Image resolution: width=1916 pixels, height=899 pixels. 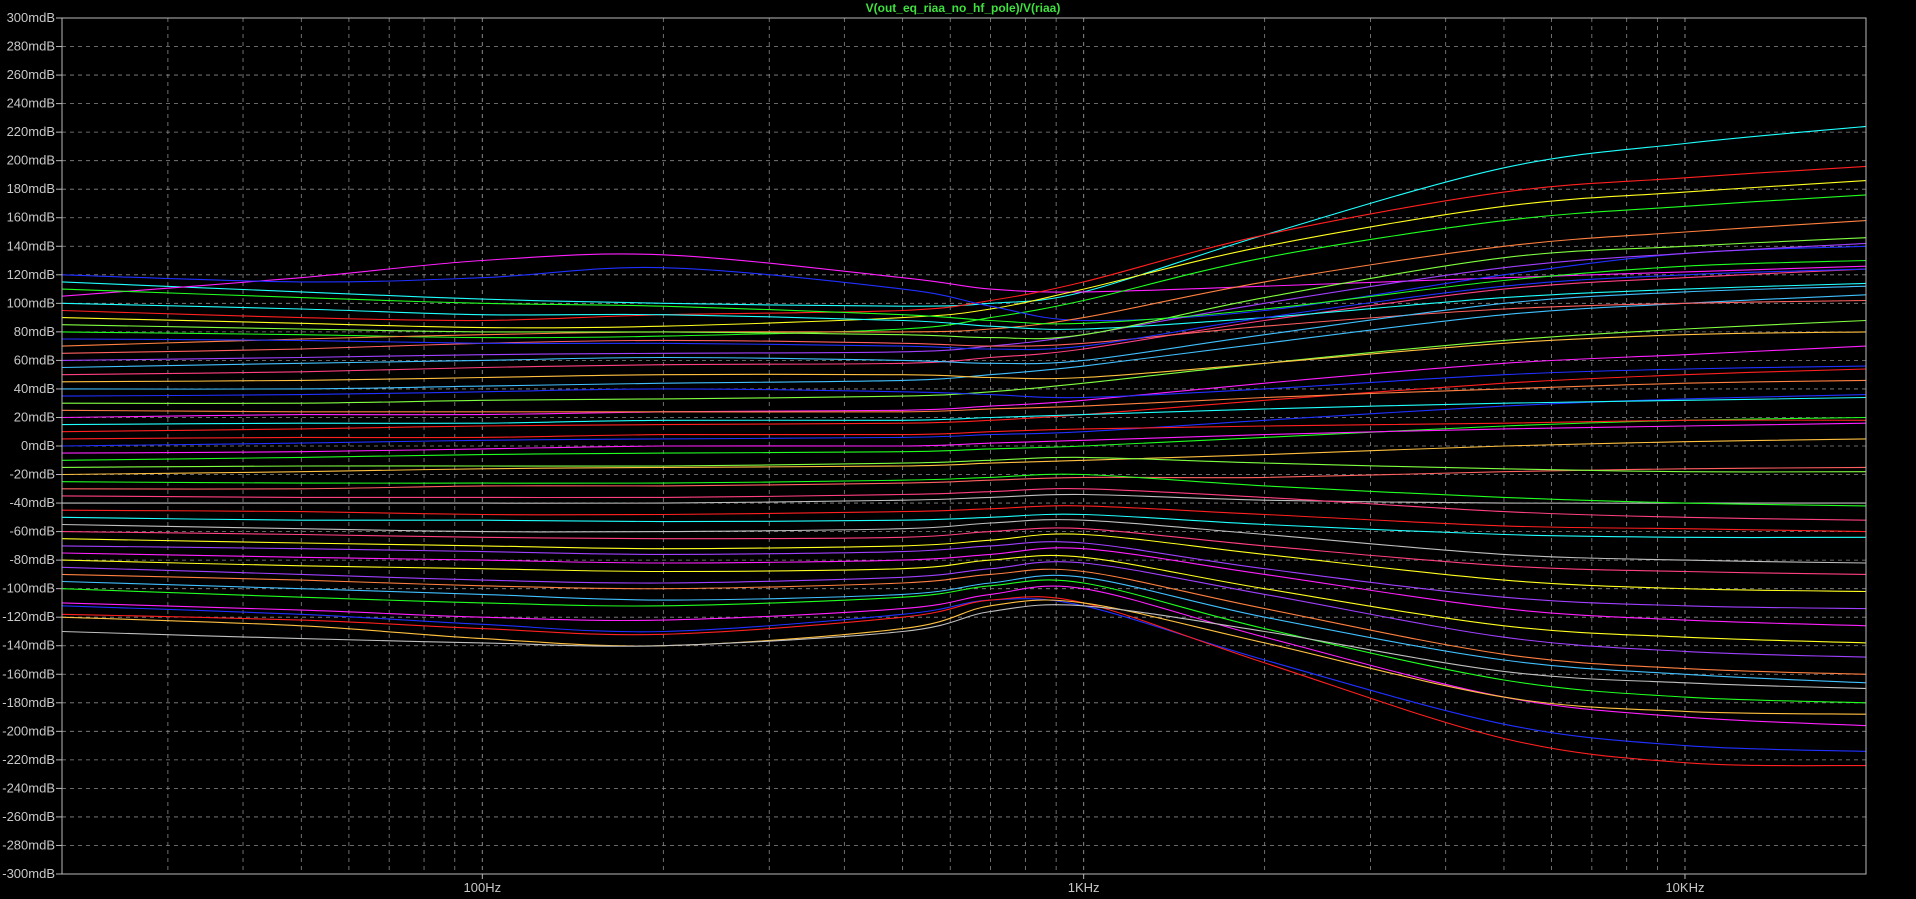 What do you see at coordinates (34, 331) in the screenshot?
I see `y-tick-label: 80mdB` at bounding box center [34, 331].